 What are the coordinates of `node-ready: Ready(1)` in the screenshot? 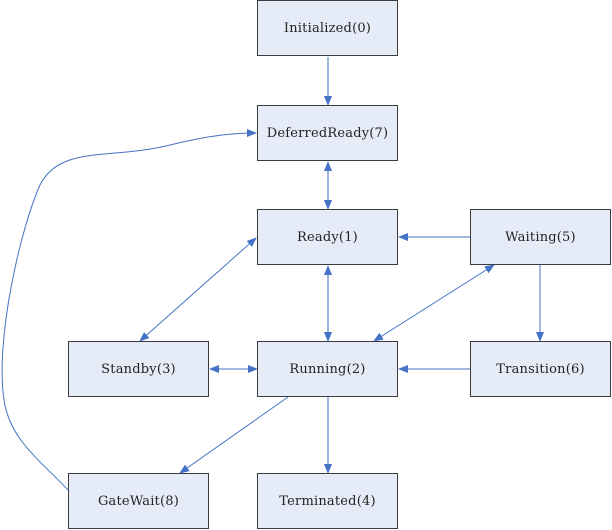 It's located at (327, 237).